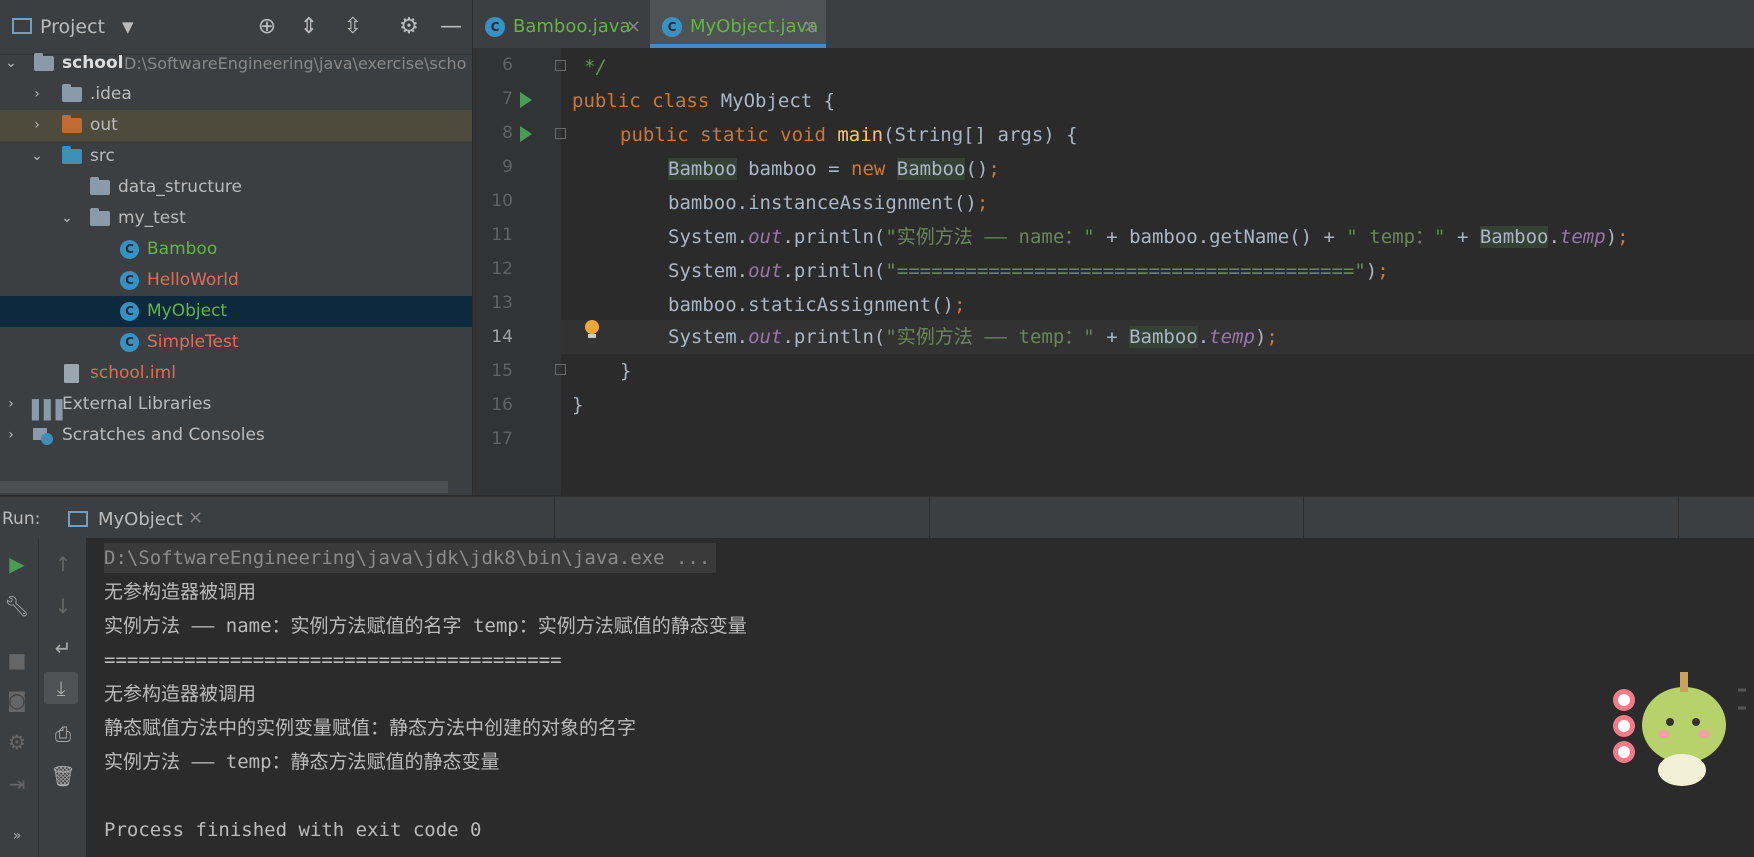 This screenshot has height=857, width=1754. Describe the element at coordinates (63, 564) in the screenshot. I see `up-arrow-icon: ↑` at that location.